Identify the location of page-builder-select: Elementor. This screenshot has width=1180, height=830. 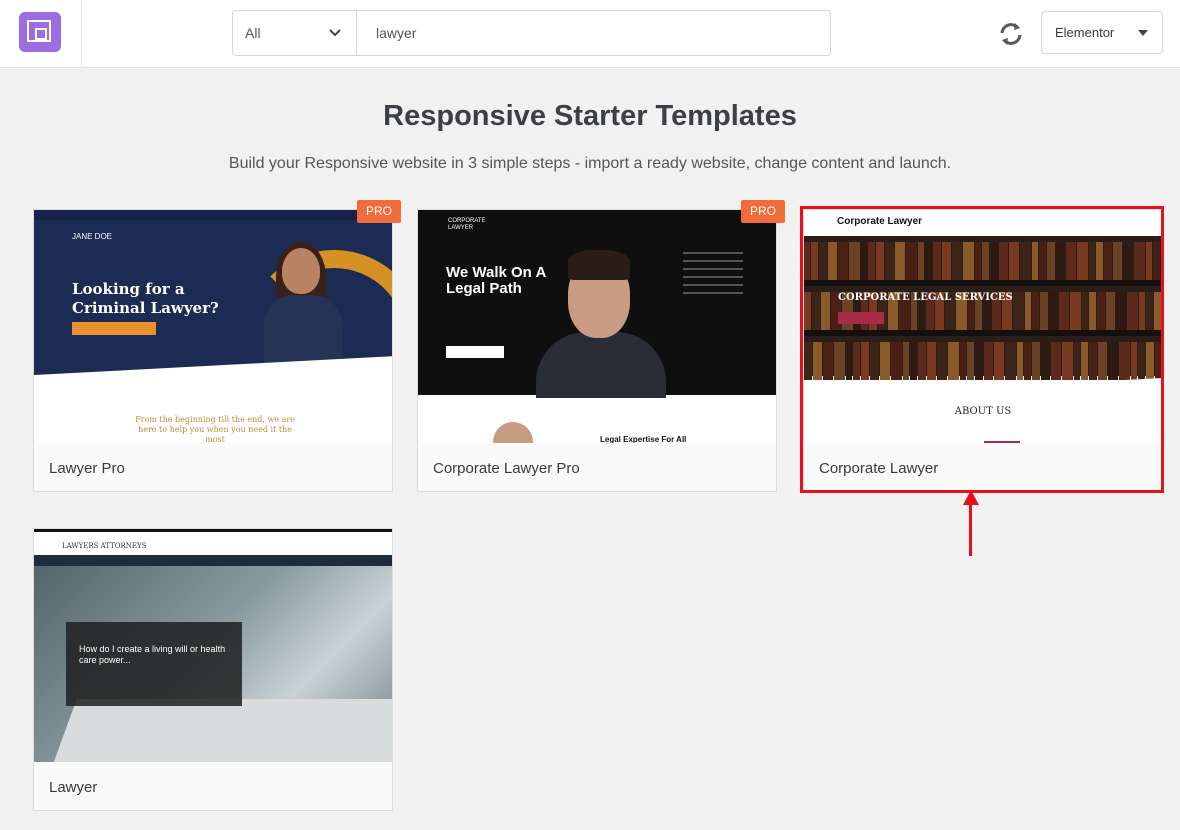
(1102, 32).